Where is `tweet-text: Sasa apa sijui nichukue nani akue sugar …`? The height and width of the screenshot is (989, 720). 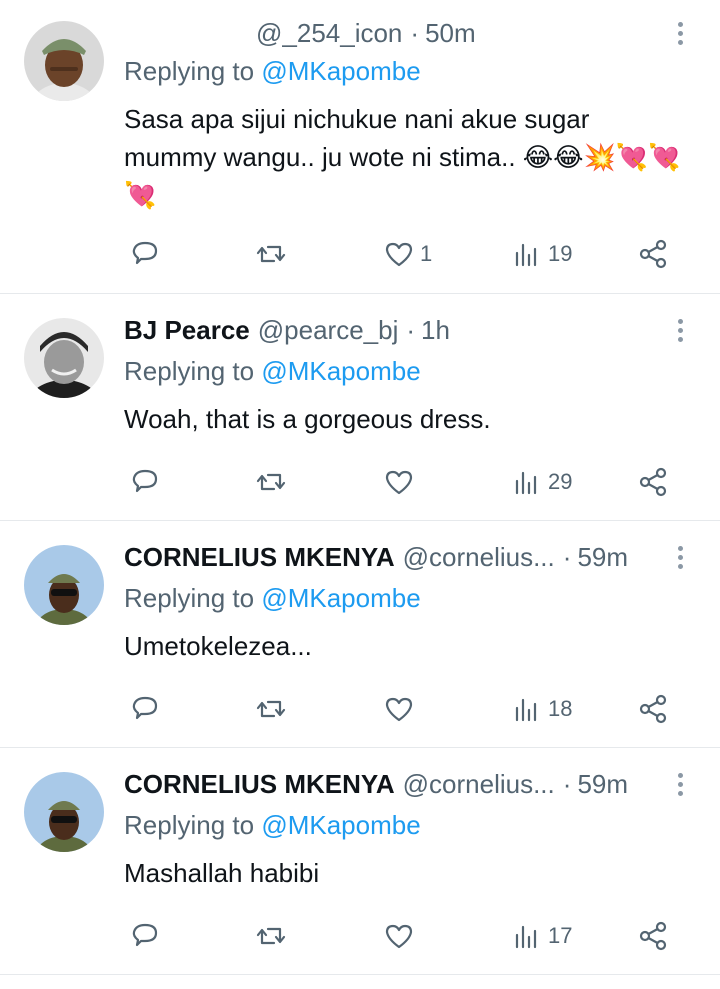 tweet-text: Sasa apa sijui nichukue nani akue sugar … is located at coordinates (402, 157).